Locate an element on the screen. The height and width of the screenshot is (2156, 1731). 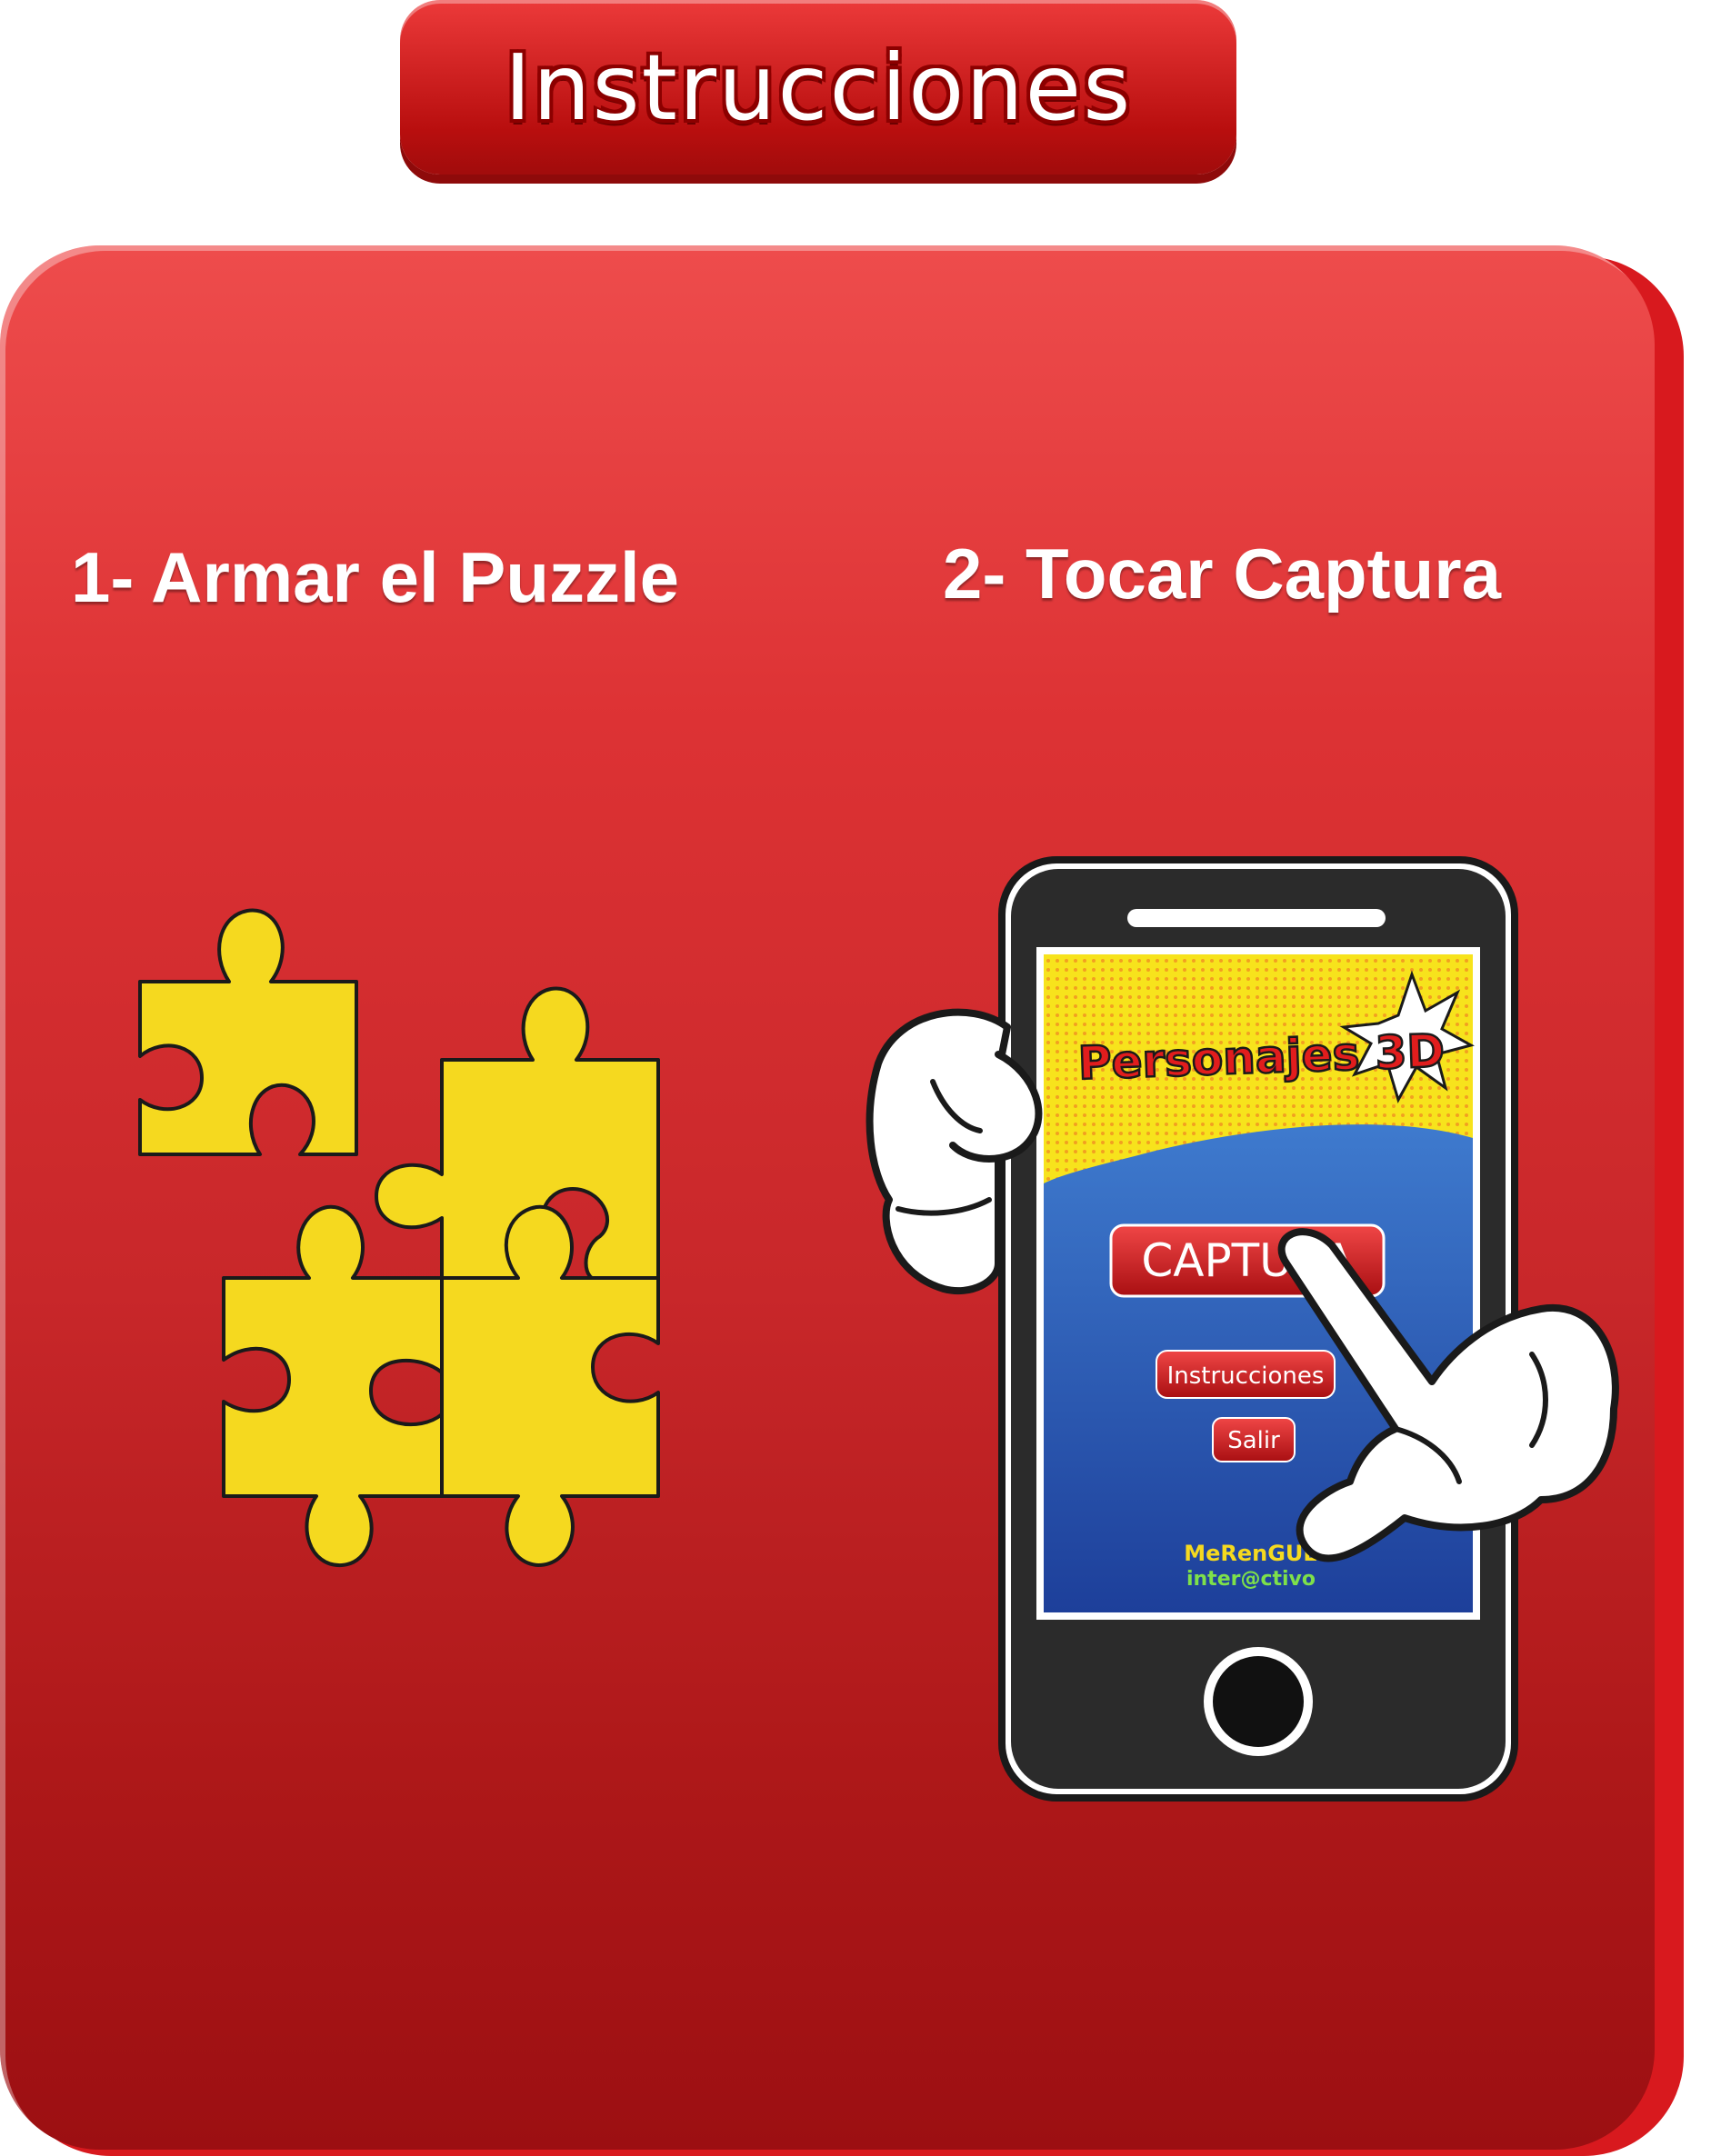
step-1-label: 1- Armar el Puzzle is located at coordinates (375, 577).